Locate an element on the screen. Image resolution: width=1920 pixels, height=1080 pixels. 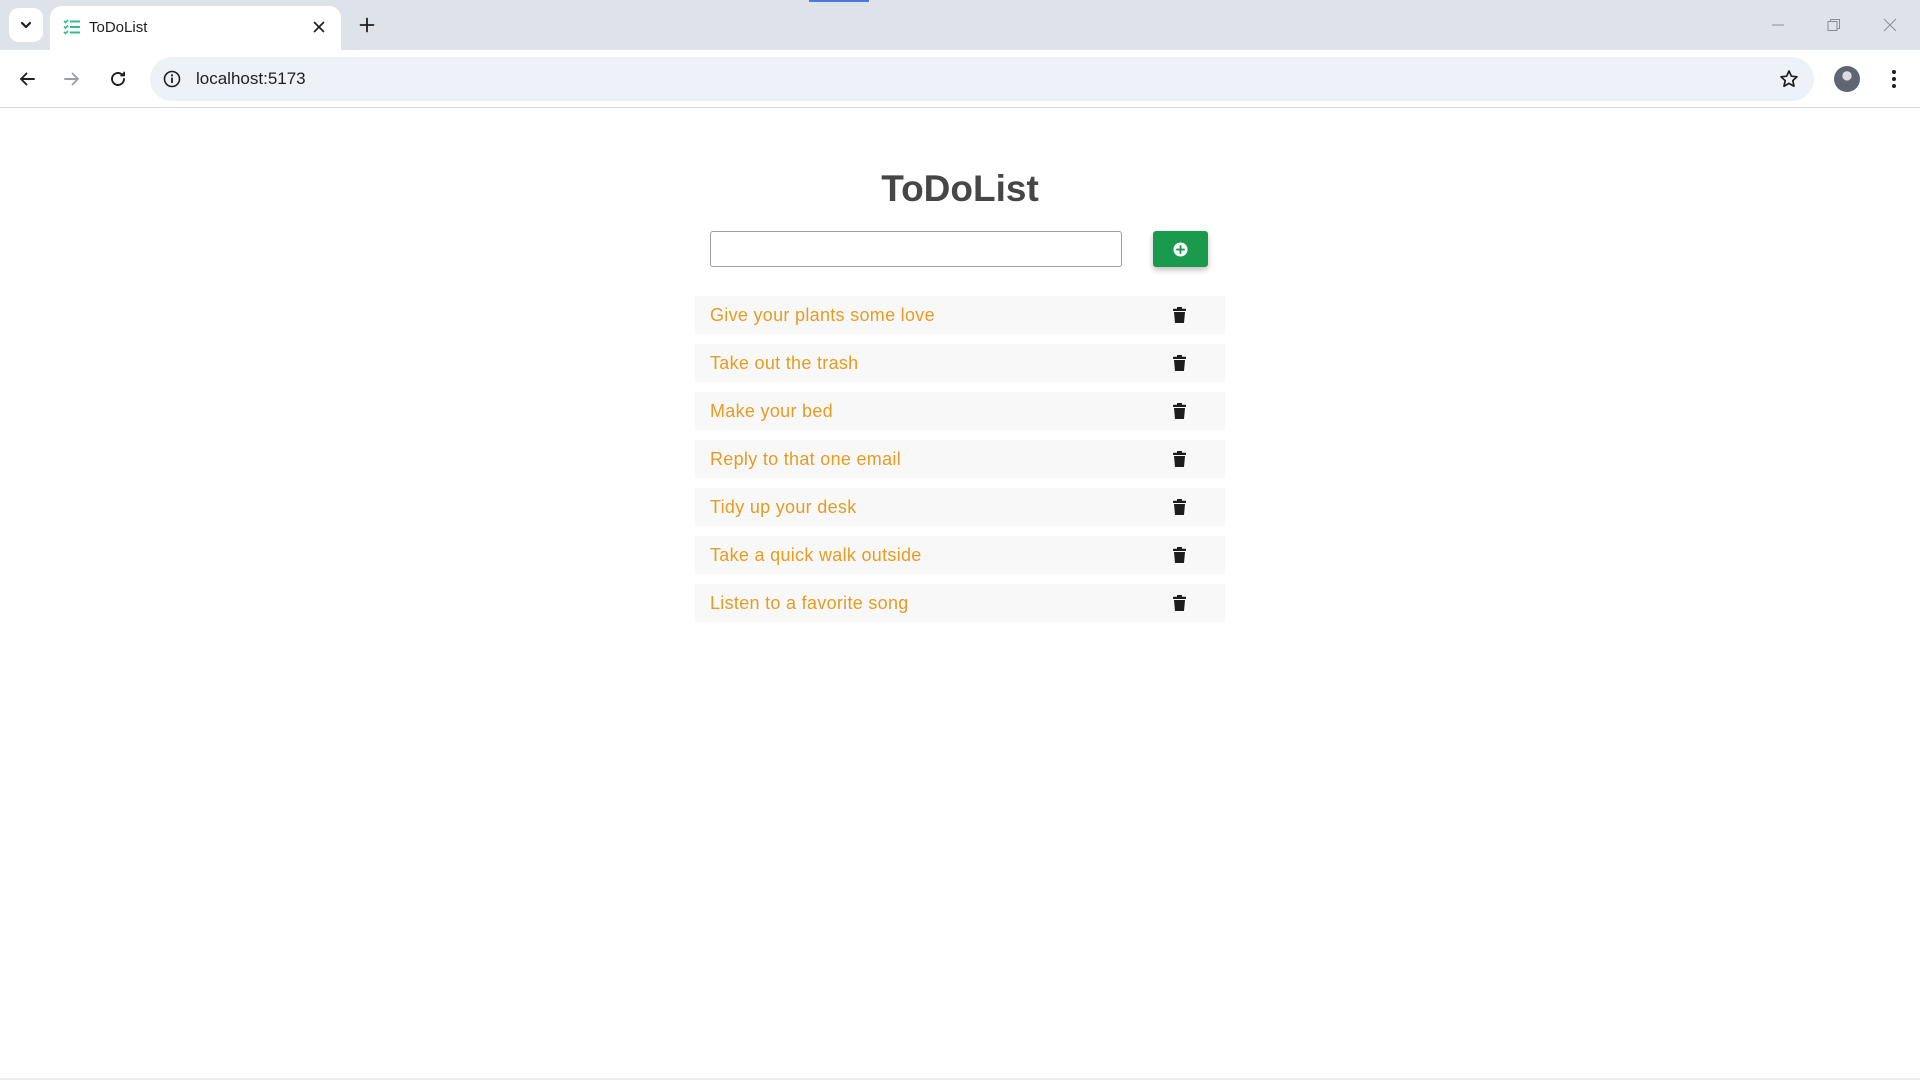
todo-item: Make your bed is located at coordinates (960, 411).